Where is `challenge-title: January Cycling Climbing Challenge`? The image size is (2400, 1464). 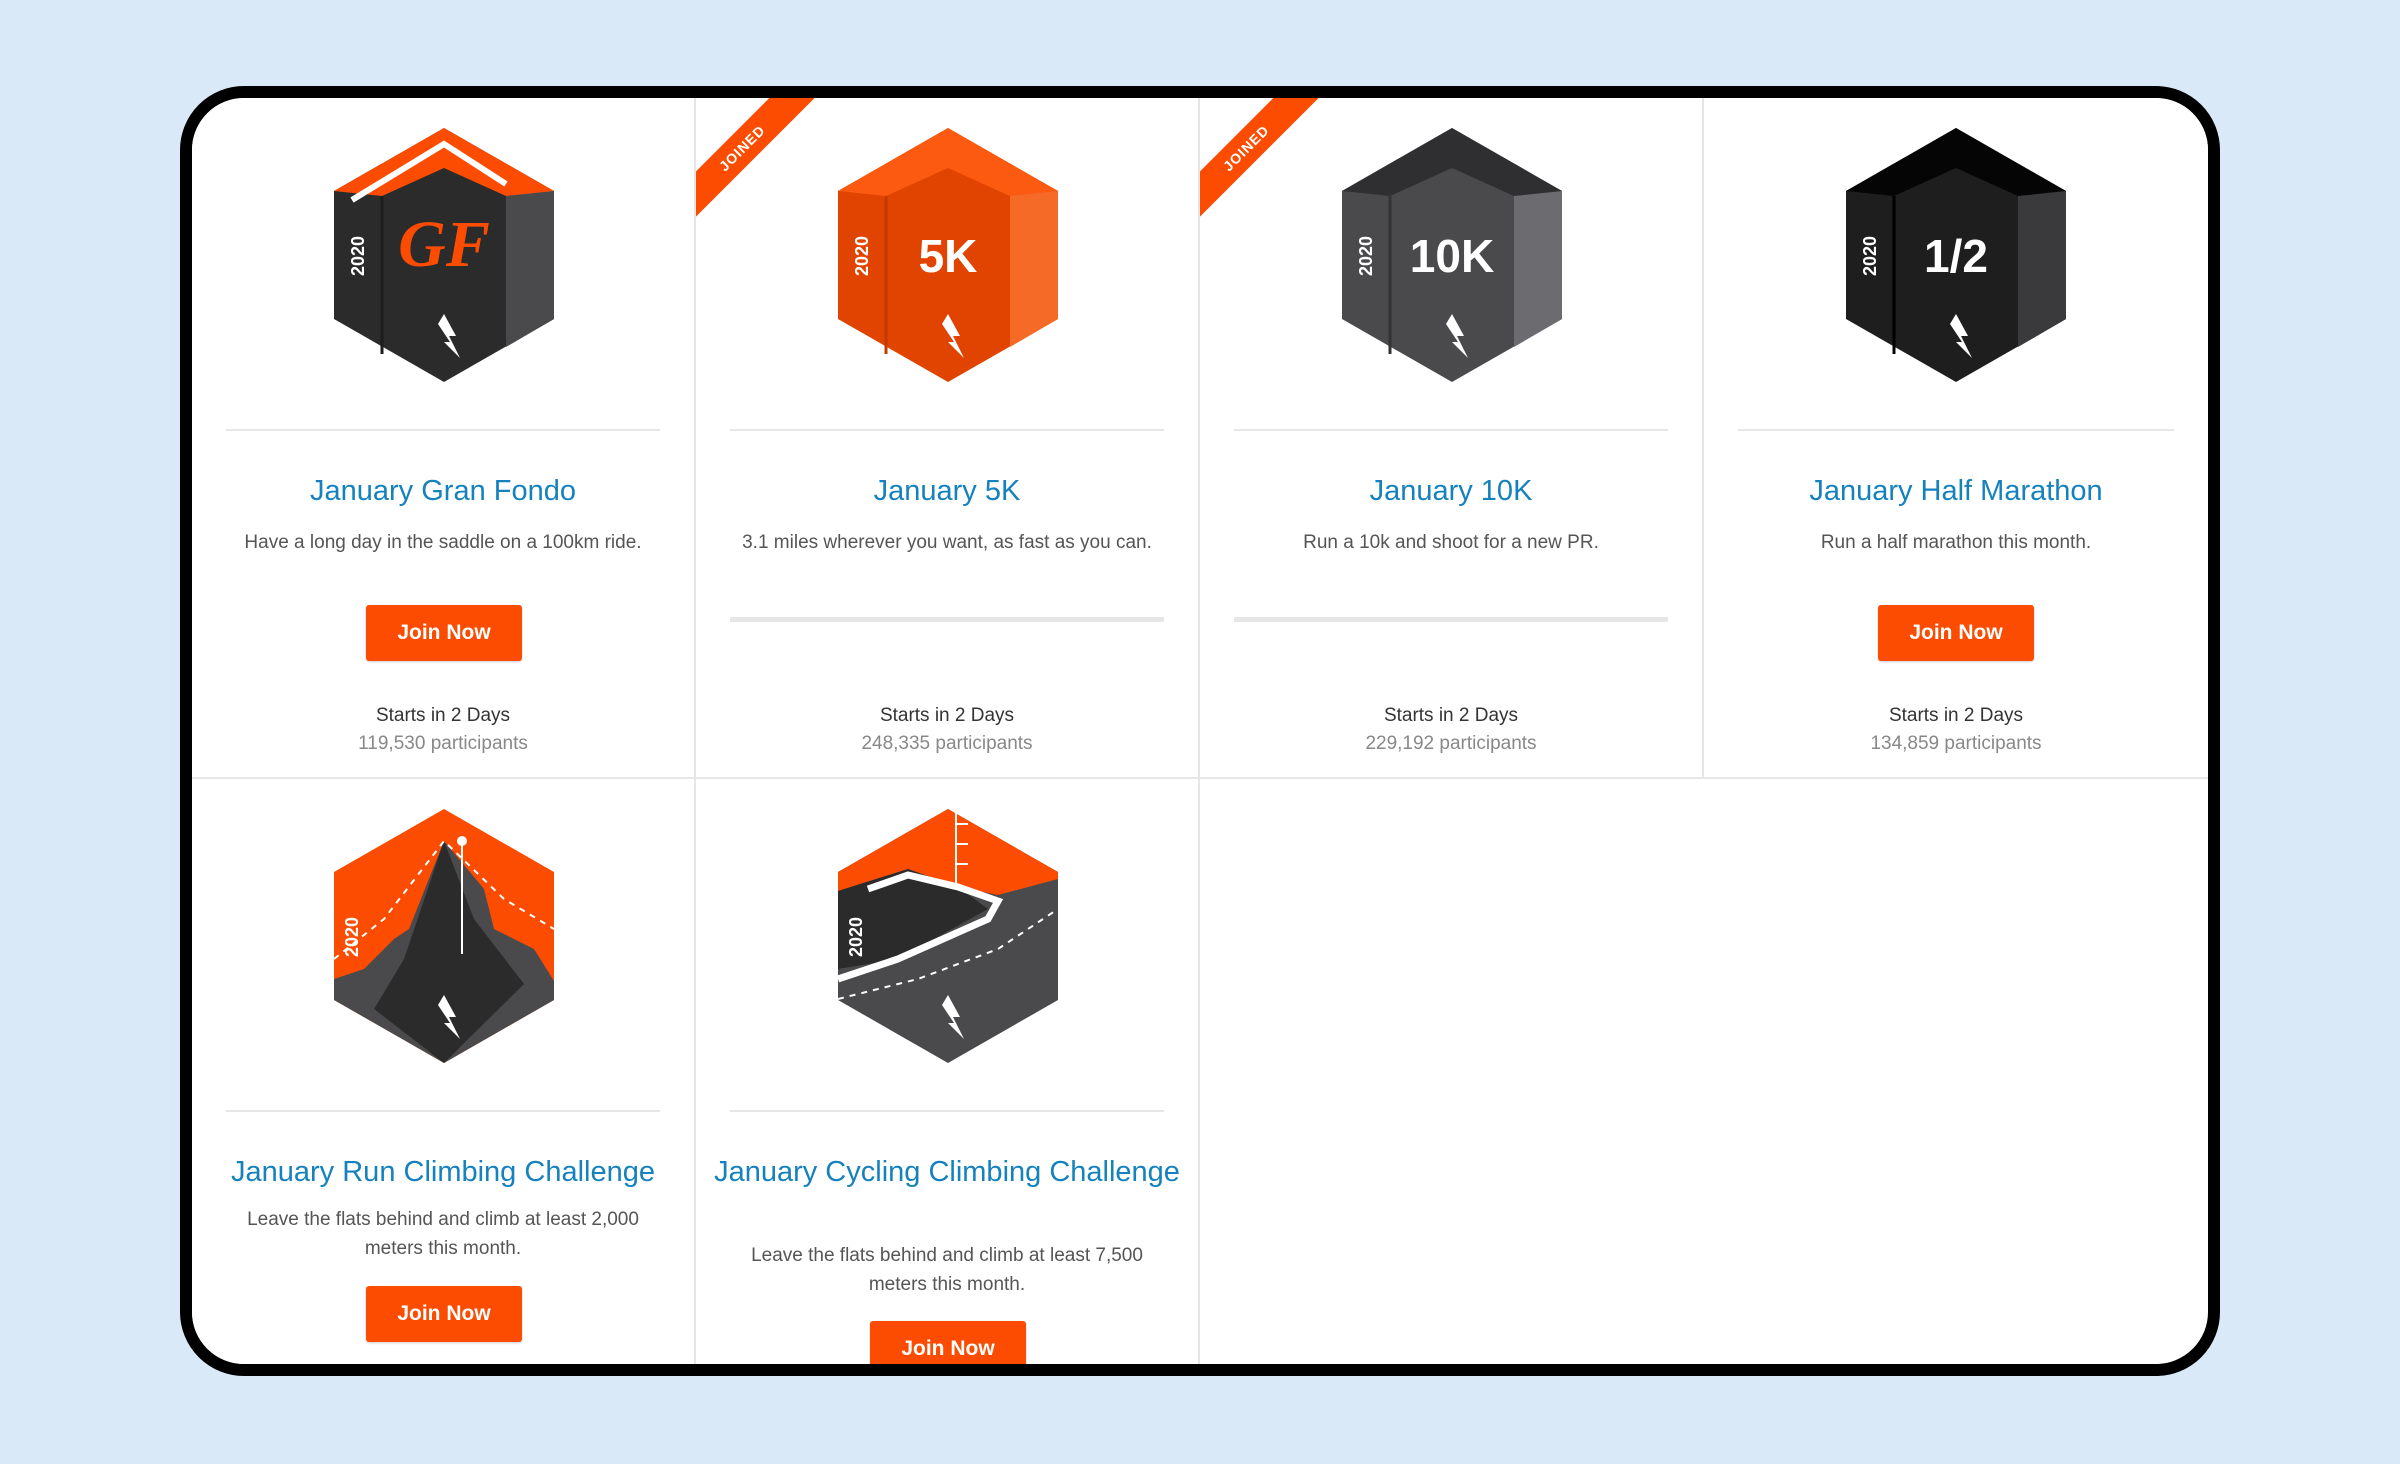
challenge-title: January Cycling Climbing Challenge is located at coordinates (947, 1172).